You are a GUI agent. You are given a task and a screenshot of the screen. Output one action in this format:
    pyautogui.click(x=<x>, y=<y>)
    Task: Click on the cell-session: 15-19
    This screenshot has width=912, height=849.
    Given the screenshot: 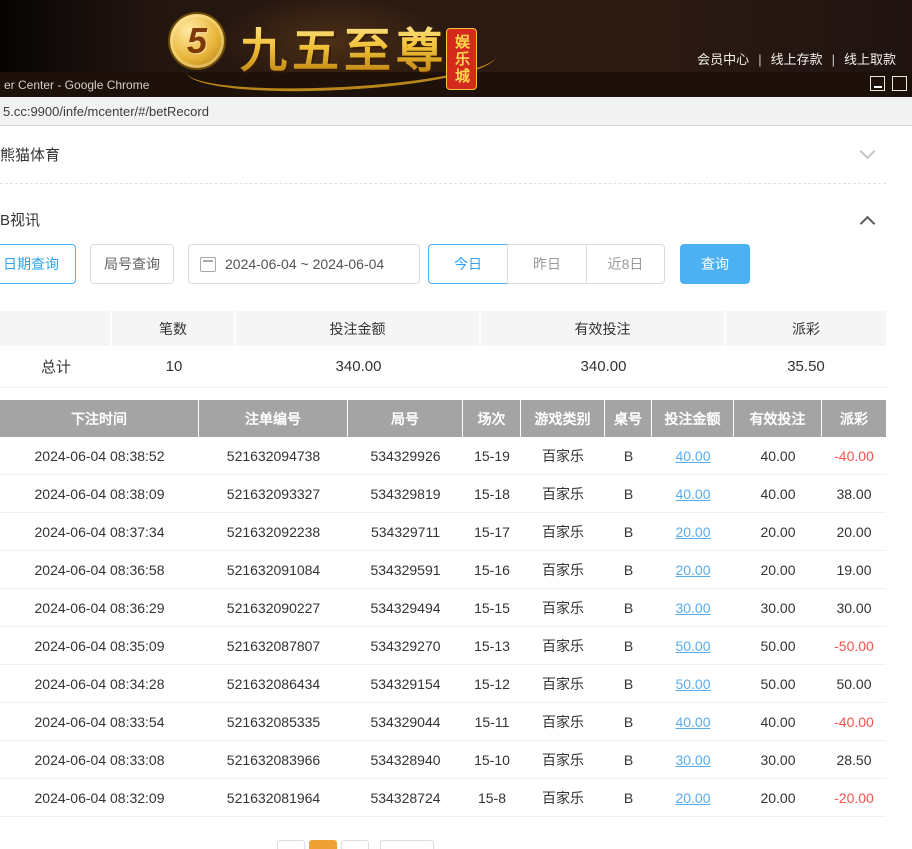 What is the action you would take?
    pyautogui.click(x=492, y=455)
    